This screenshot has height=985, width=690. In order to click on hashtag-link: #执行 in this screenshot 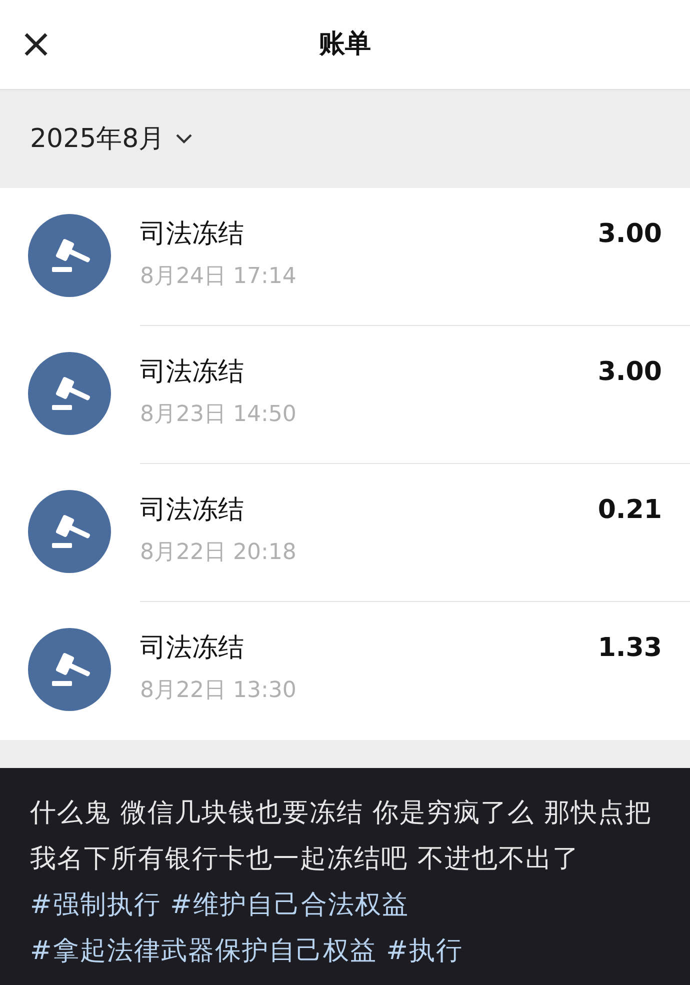, I will do `click(424, 951)`.